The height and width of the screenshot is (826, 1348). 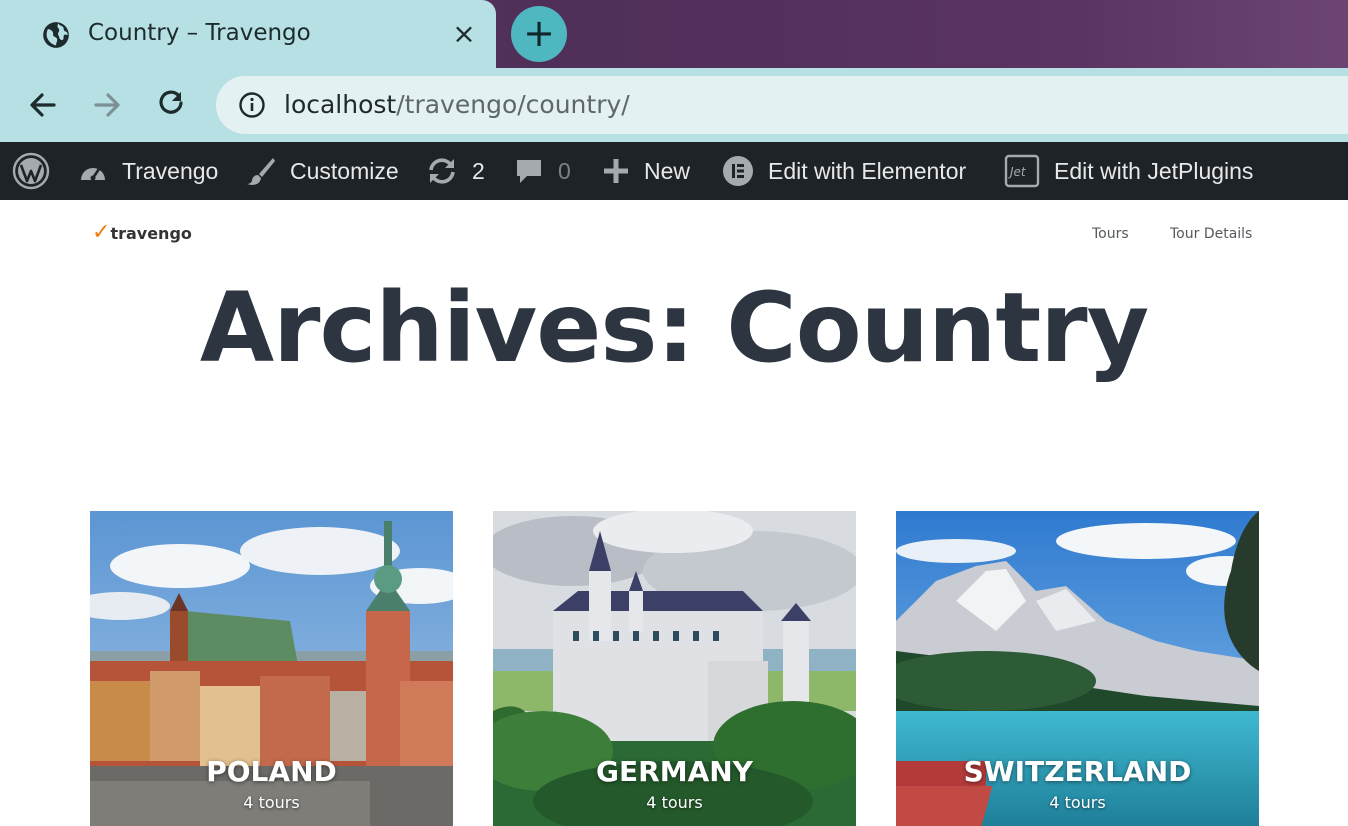 I want to click on url-text: localhost/travengo/country/, so click(x=457, y=104).